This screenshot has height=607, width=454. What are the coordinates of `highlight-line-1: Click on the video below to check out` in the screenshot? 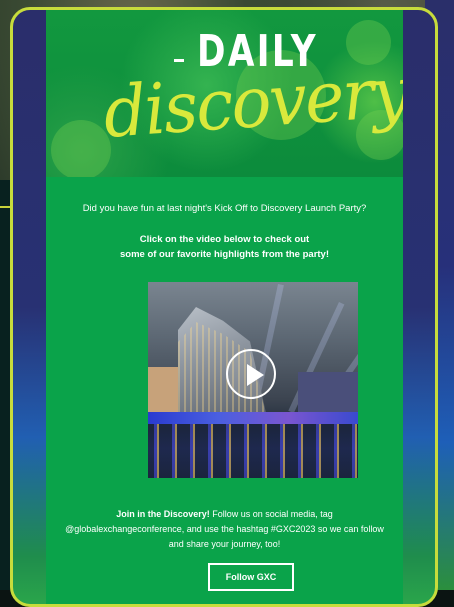 It's located at (224, 239).